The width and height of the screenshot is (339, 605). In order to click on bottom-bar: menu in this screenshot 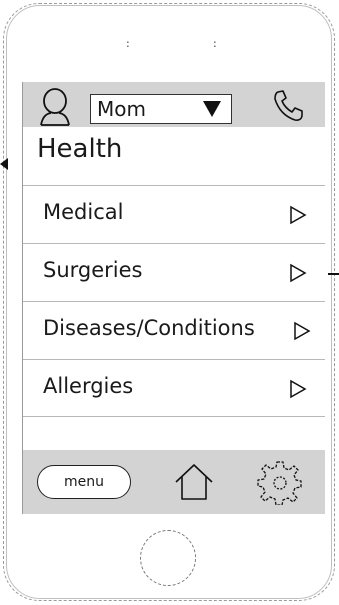, I will do `click(174, 482)`.